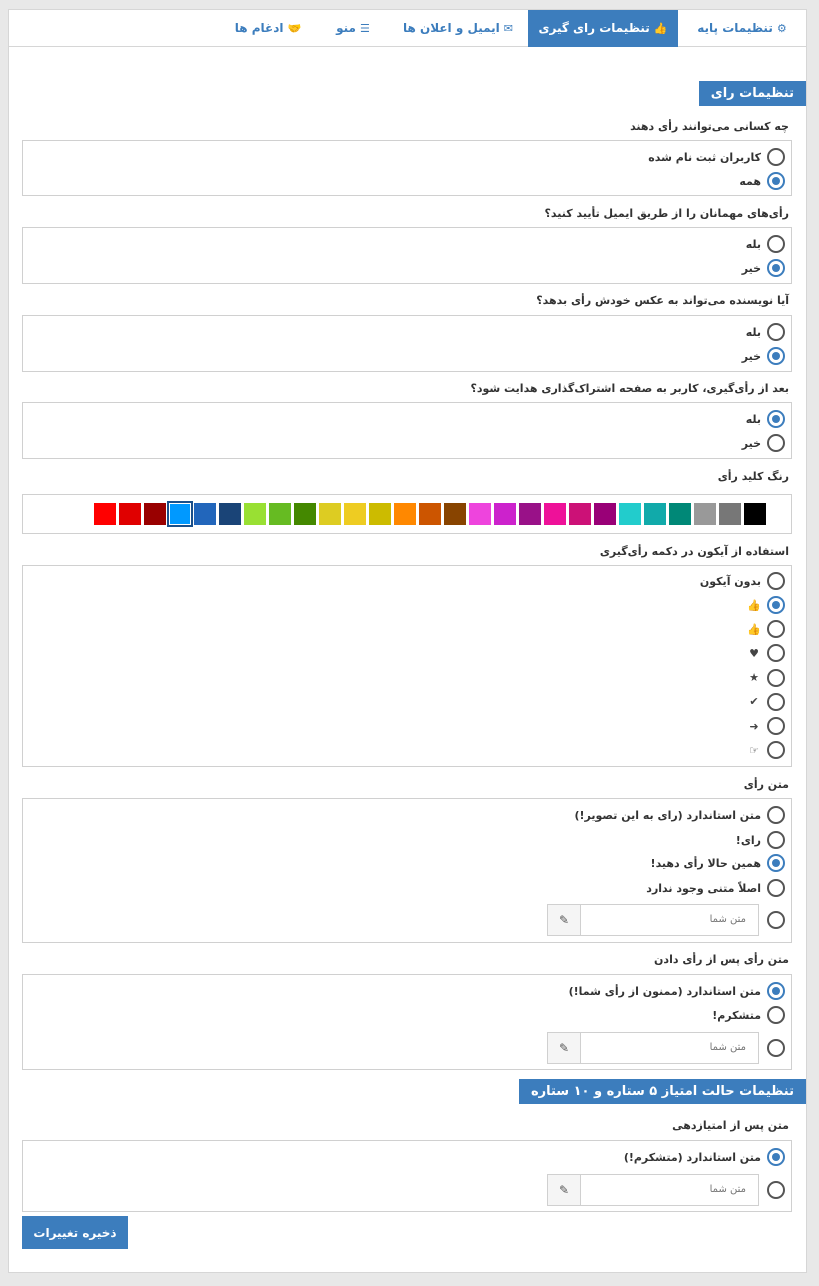  I want to click on option-standard-text: متن استاندارد (رای به این تصویر!), so click(680, 815).